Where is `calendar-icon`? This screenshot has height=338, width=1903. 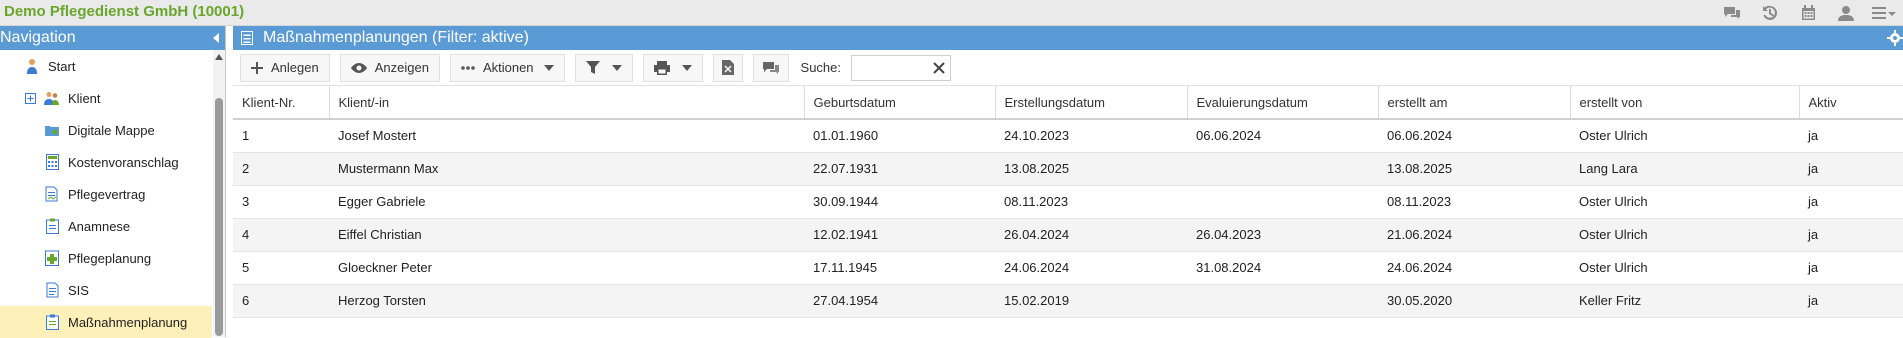 calendar-icon is located at coordinates (1808, 13).